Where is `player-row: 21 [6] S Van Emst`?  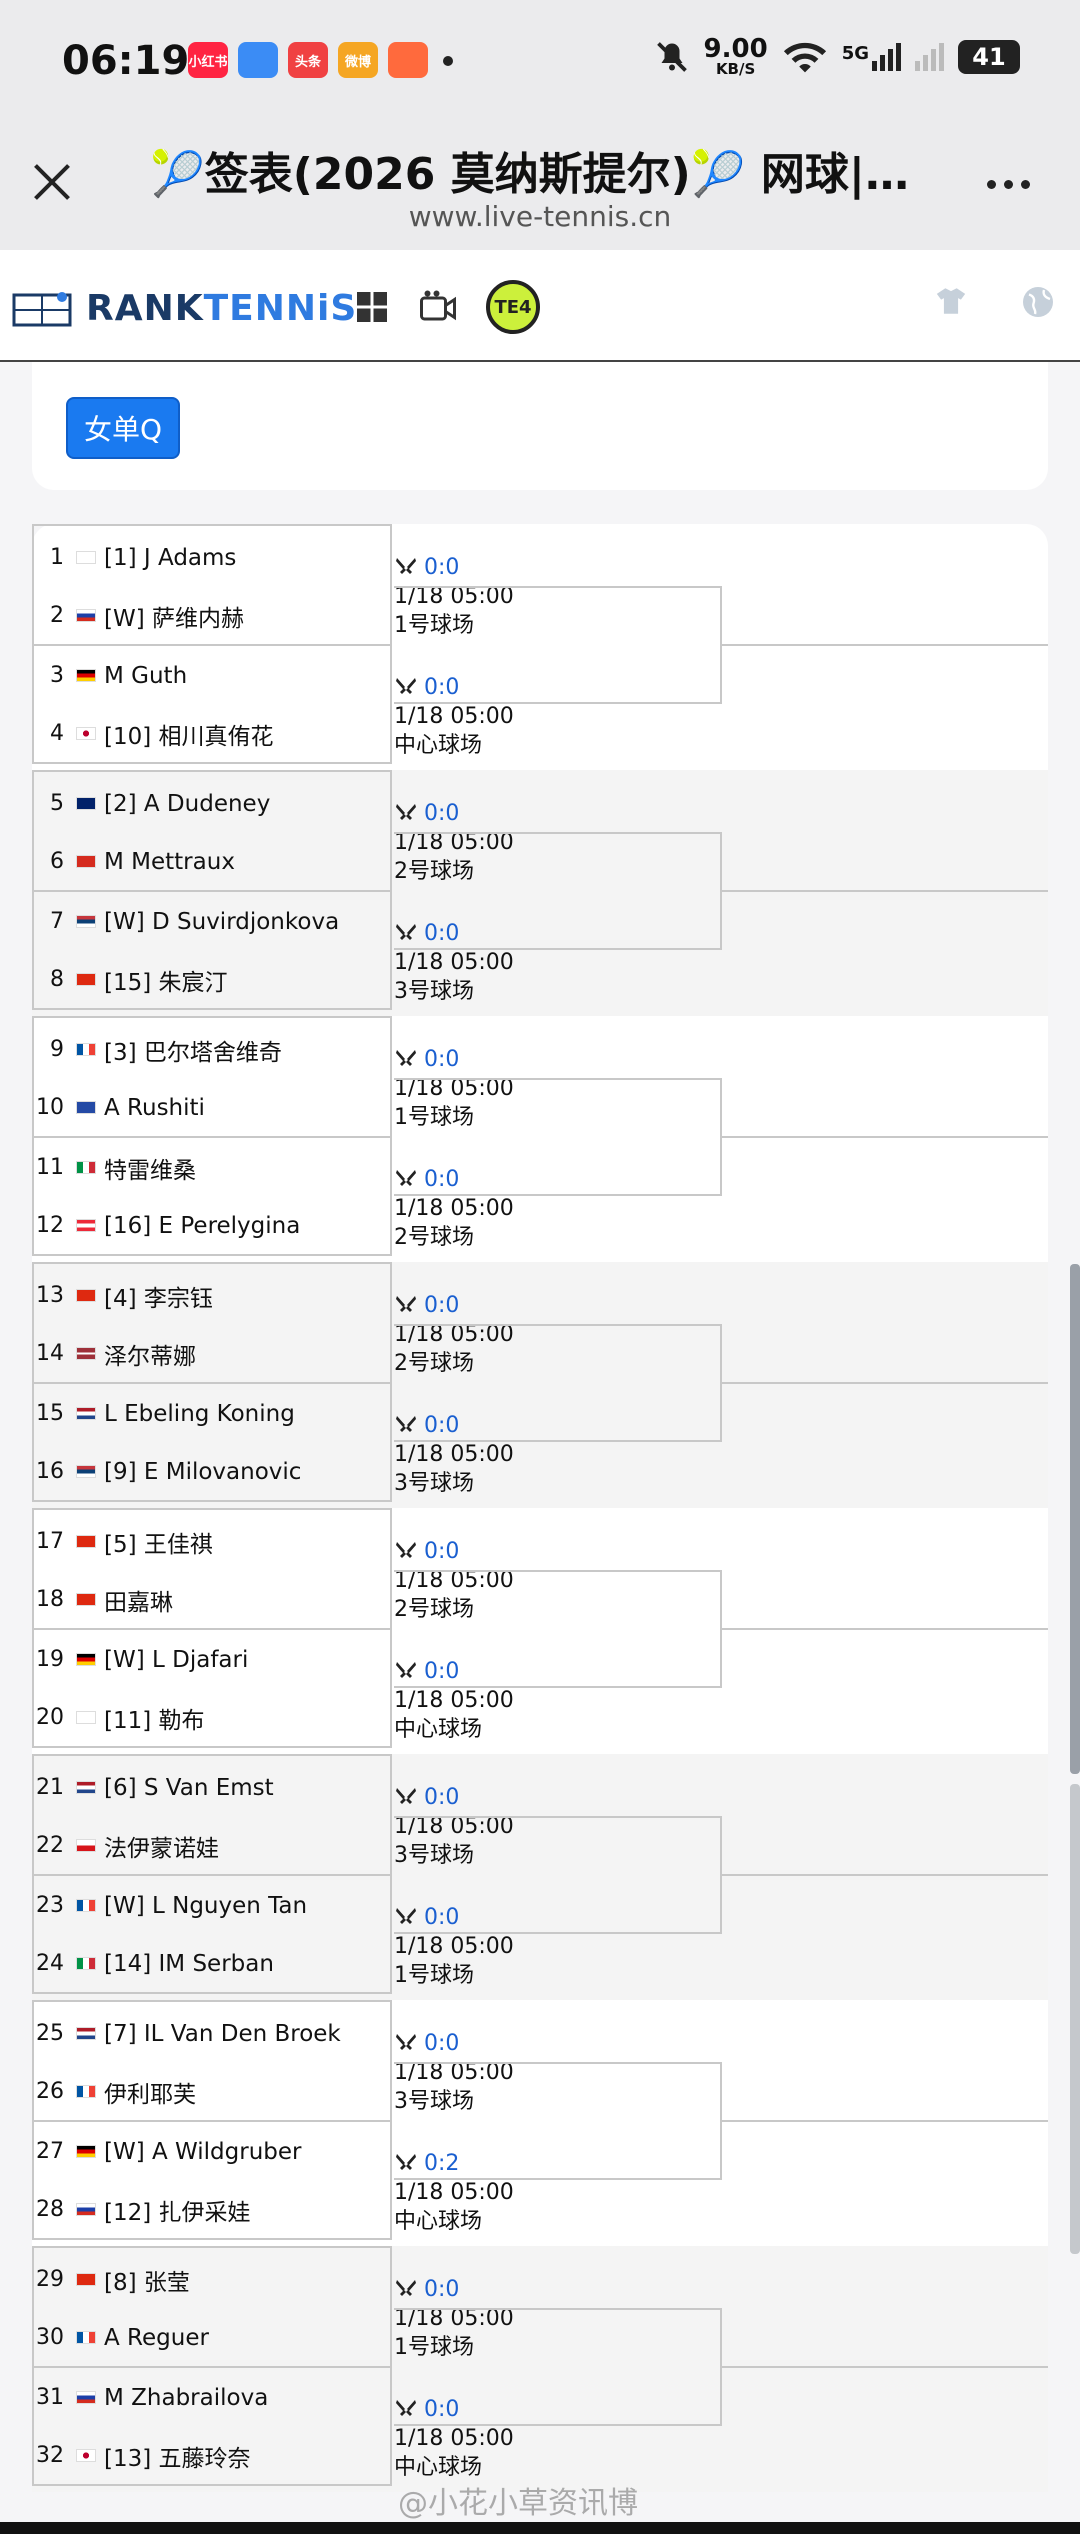
player-row: 21 [6] S Van Emst is located at coordinates (213, 1787).